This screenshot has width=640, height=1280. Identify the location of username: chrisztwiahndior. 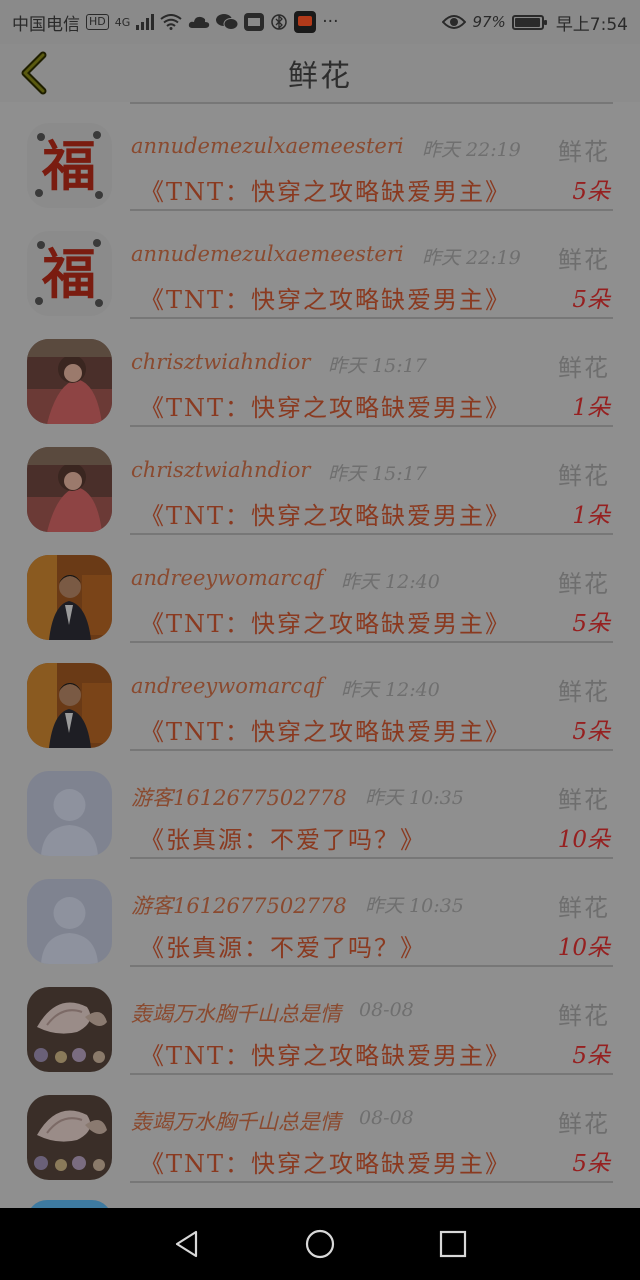
(221, 470).